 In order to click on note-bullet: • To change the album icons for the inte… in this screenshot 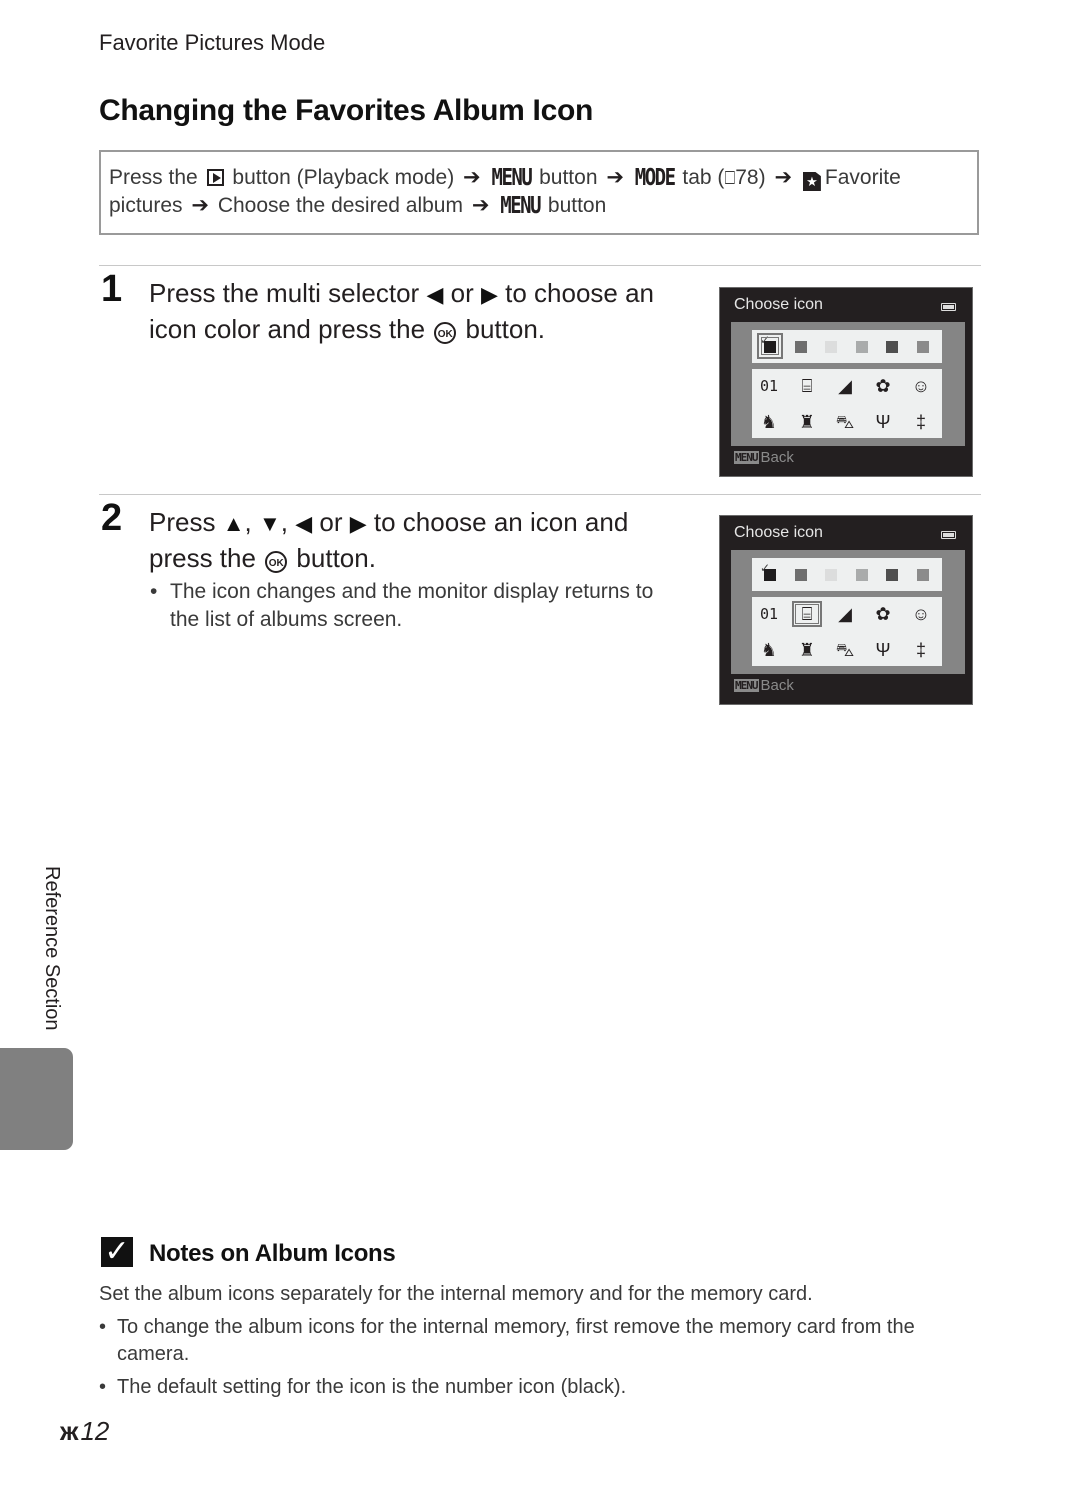, I will do `click(529, 1341)`.